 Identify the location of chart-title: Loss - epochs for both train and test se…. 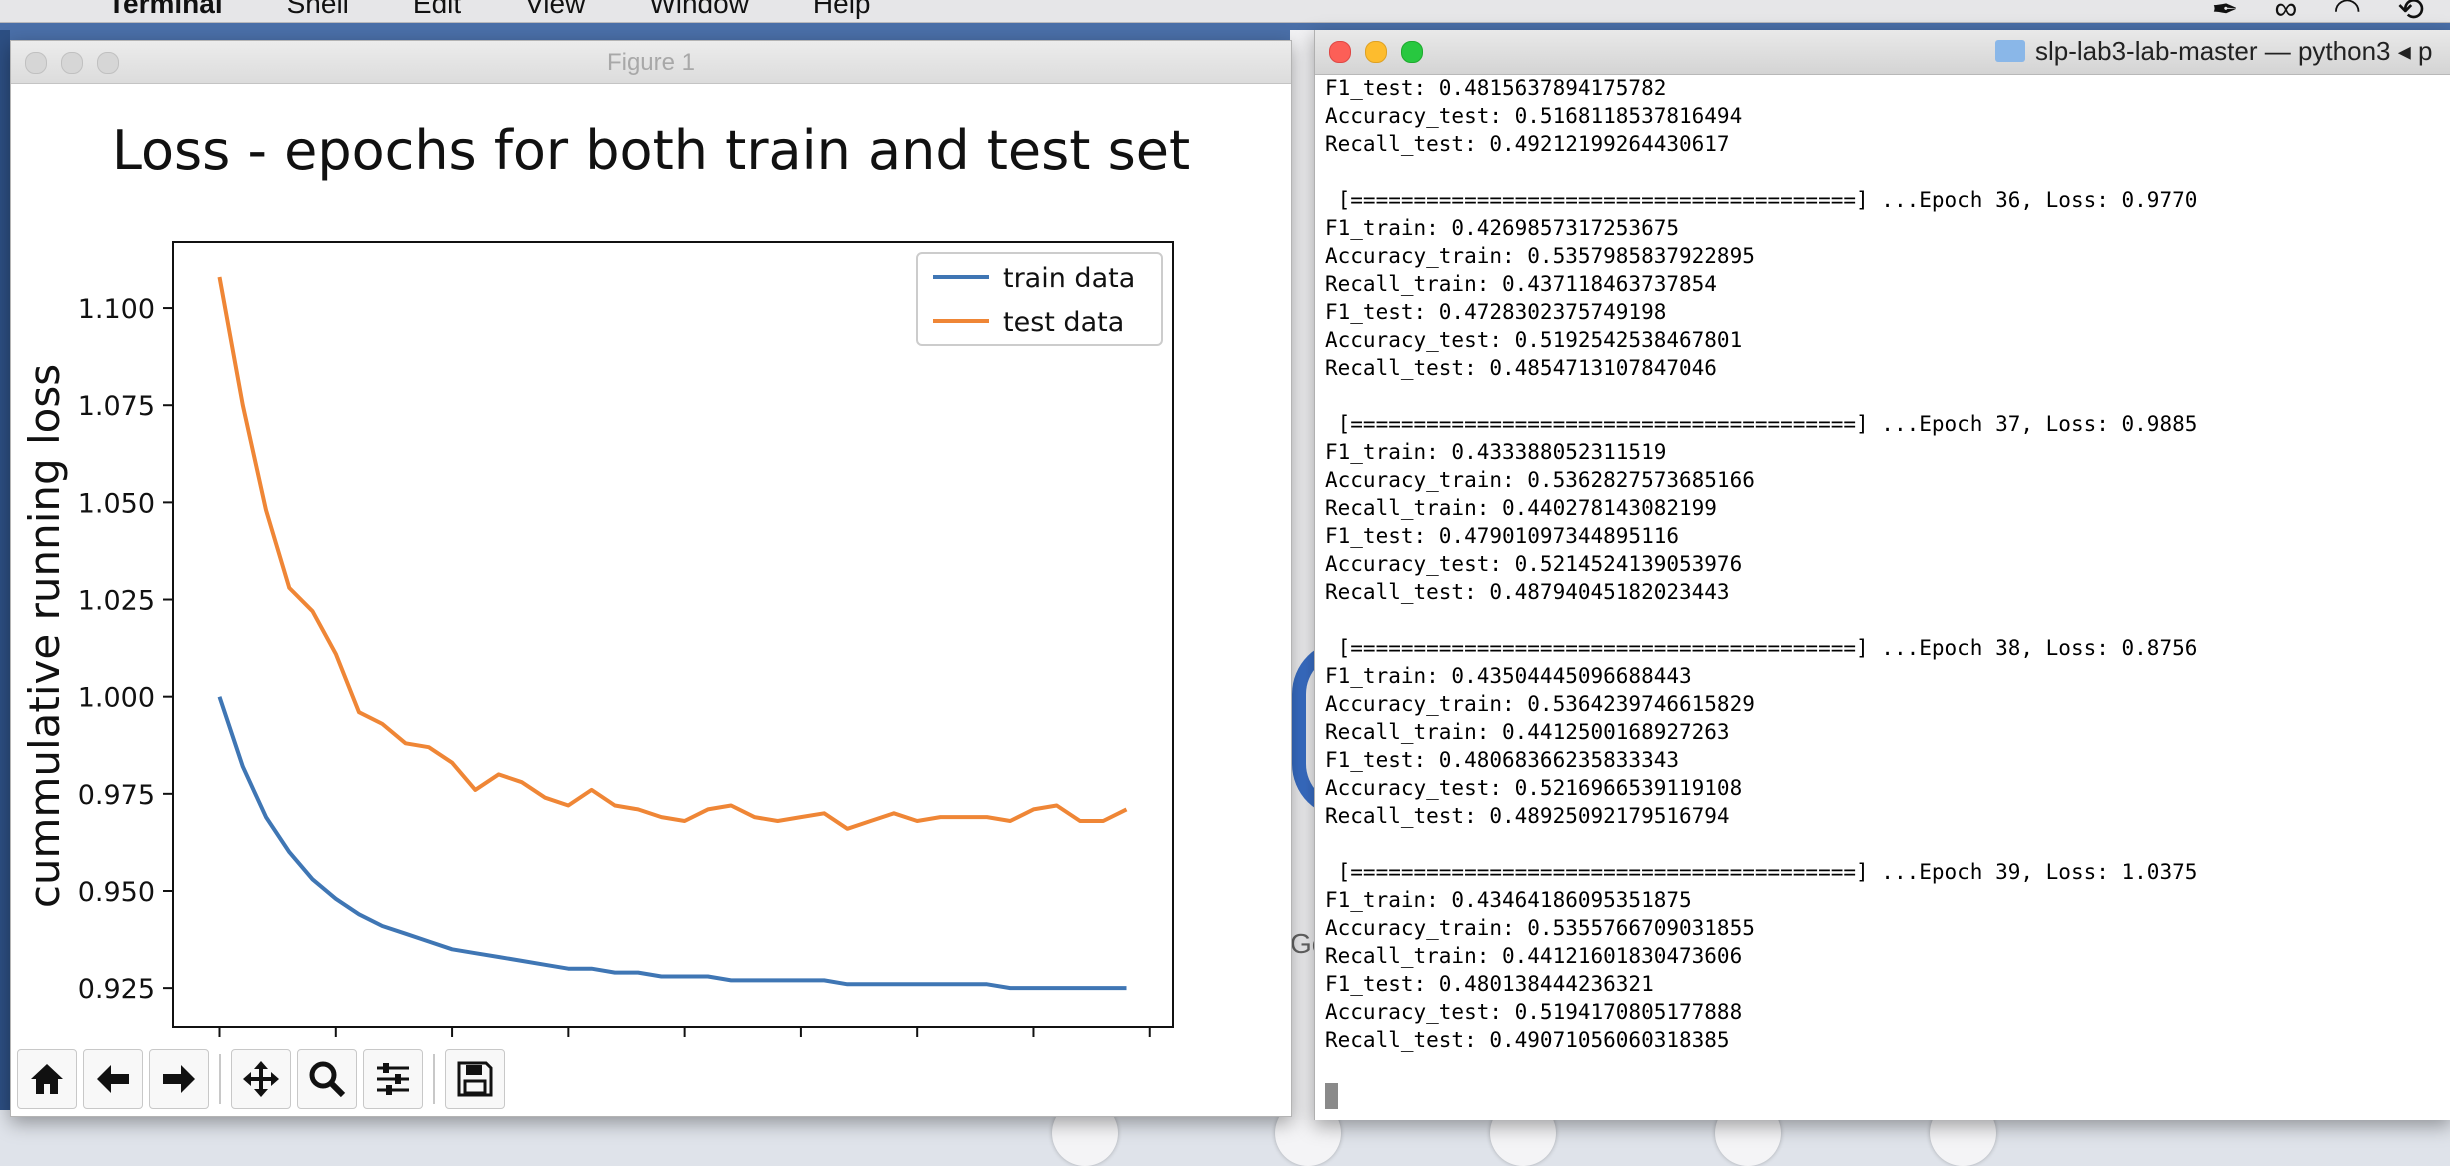
(651, 150).